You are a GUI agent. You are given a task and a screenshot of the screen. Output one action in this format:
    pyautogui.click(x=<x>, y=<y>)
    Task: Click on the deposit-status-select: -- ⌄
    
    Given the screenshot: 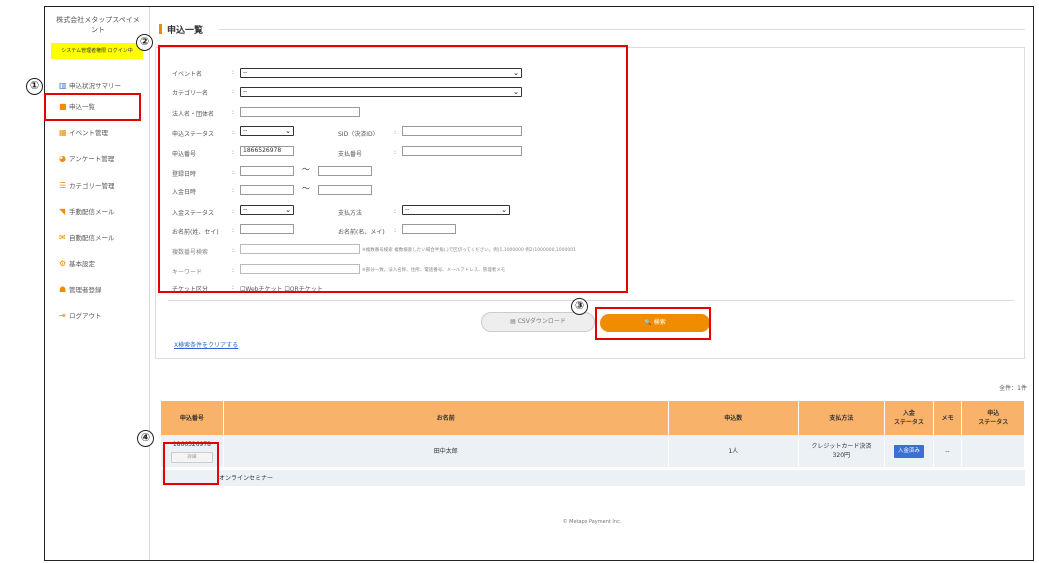 What is the action you would take?
    pyautogui.click(x=267, y=210)
    